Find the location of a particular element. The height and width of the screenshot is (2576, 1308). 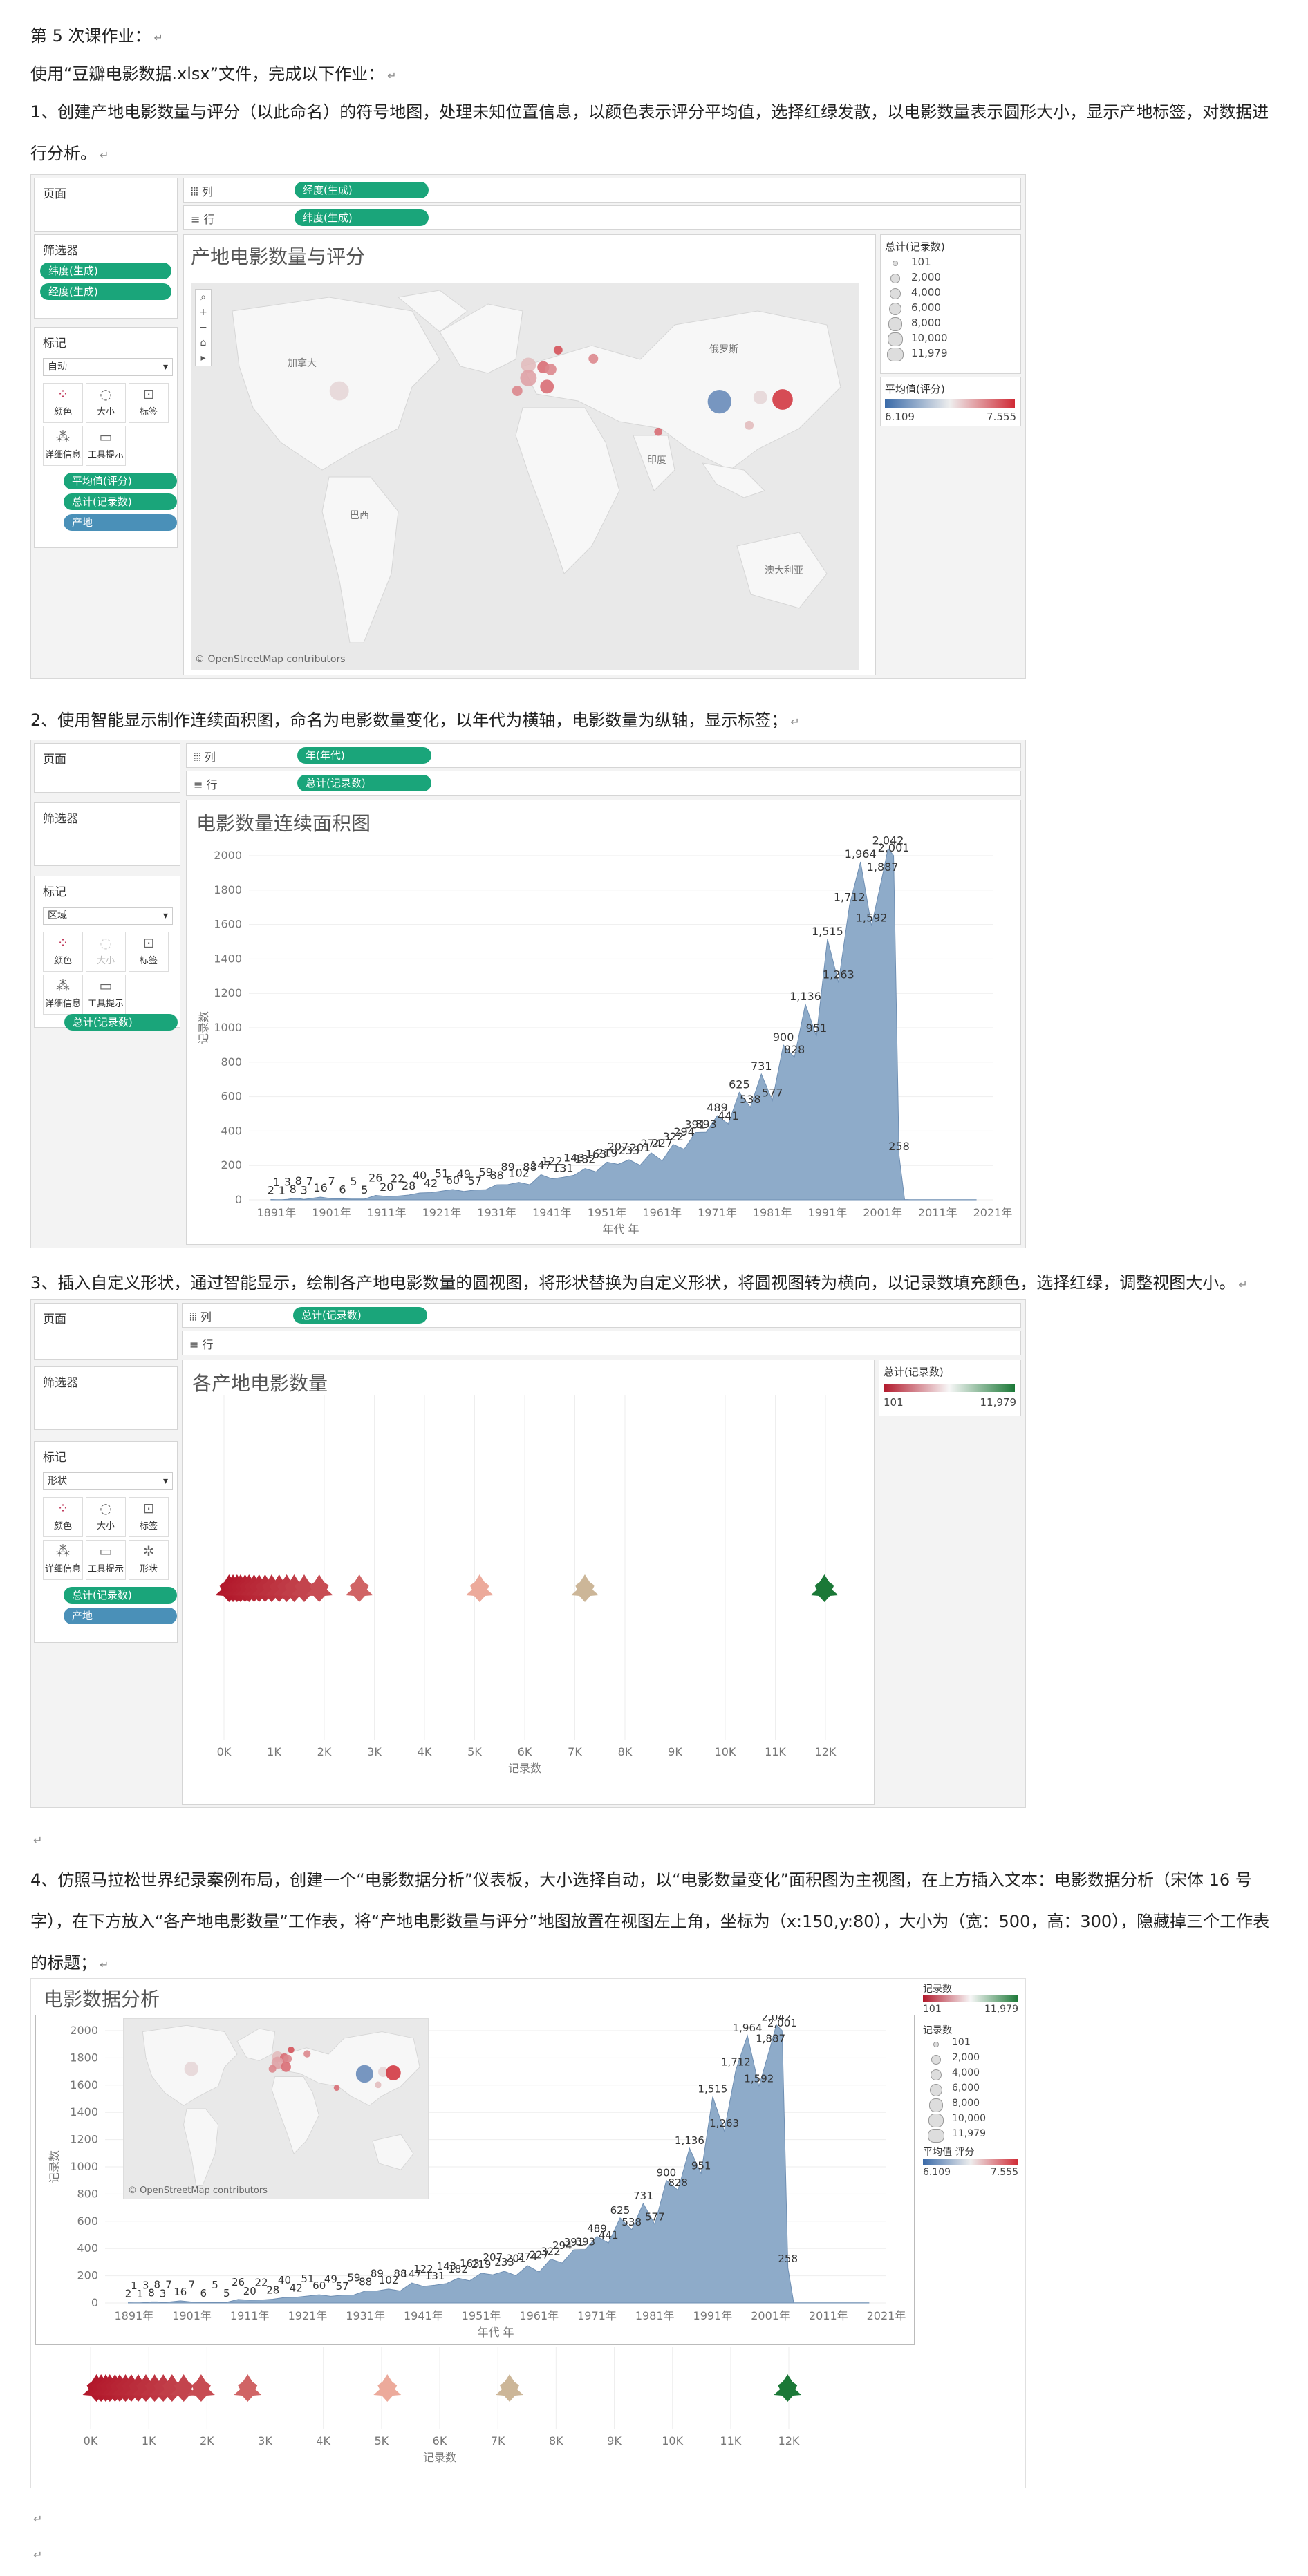

shape-chart: 0K 1K 2K 3K 4K 5K 6K 7K 8K 9K 10K 11K 12K 记录数 is located at coordinates (528, 1595).